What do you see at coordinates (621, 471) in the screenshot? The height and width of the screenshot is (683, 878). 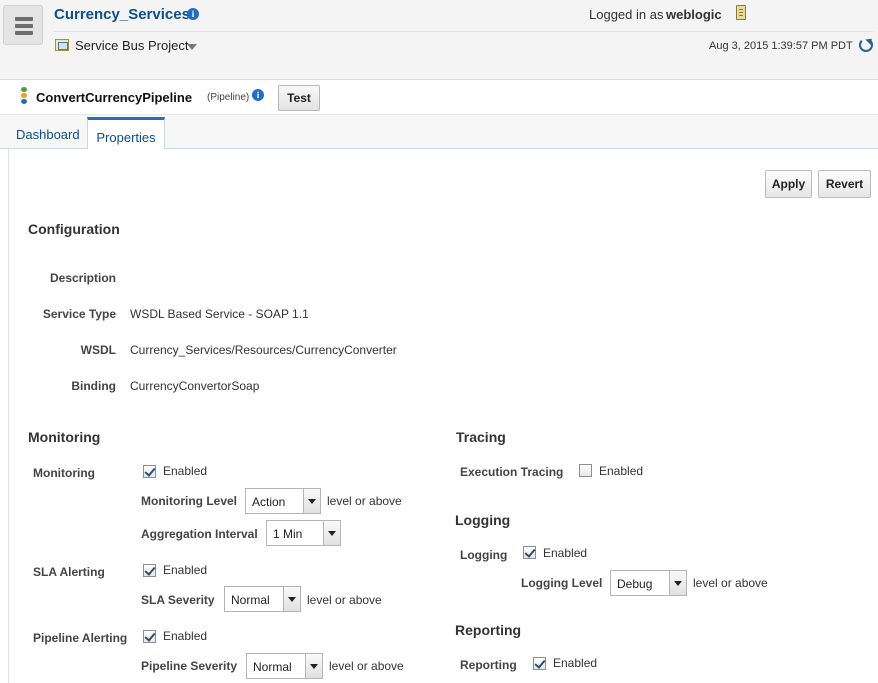 I see `execution-tracing-enabled-label: Enabled` at bounding box center [621, 471].